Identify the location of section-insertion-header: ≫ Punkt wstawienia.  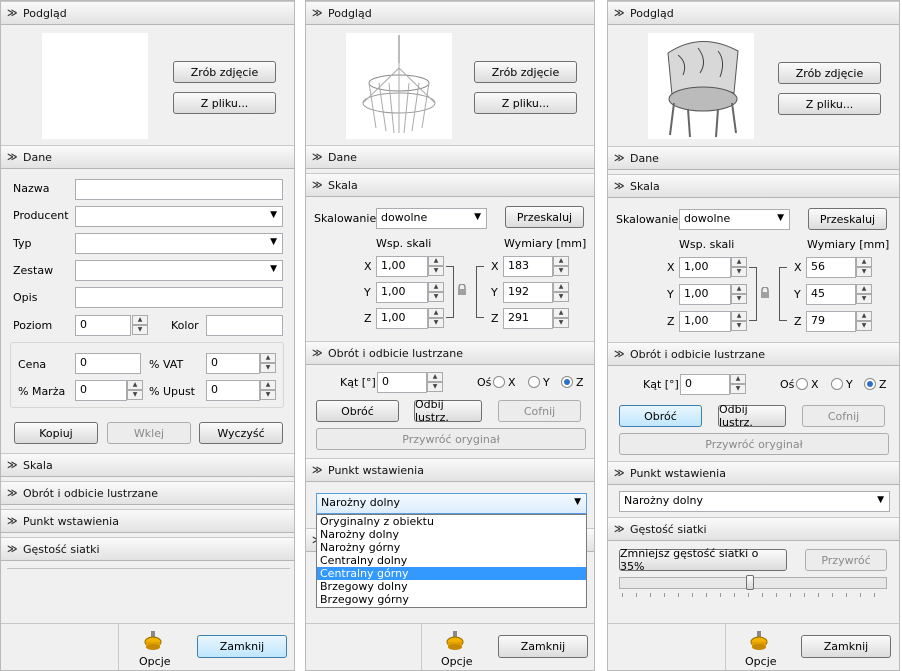
(147, 521).